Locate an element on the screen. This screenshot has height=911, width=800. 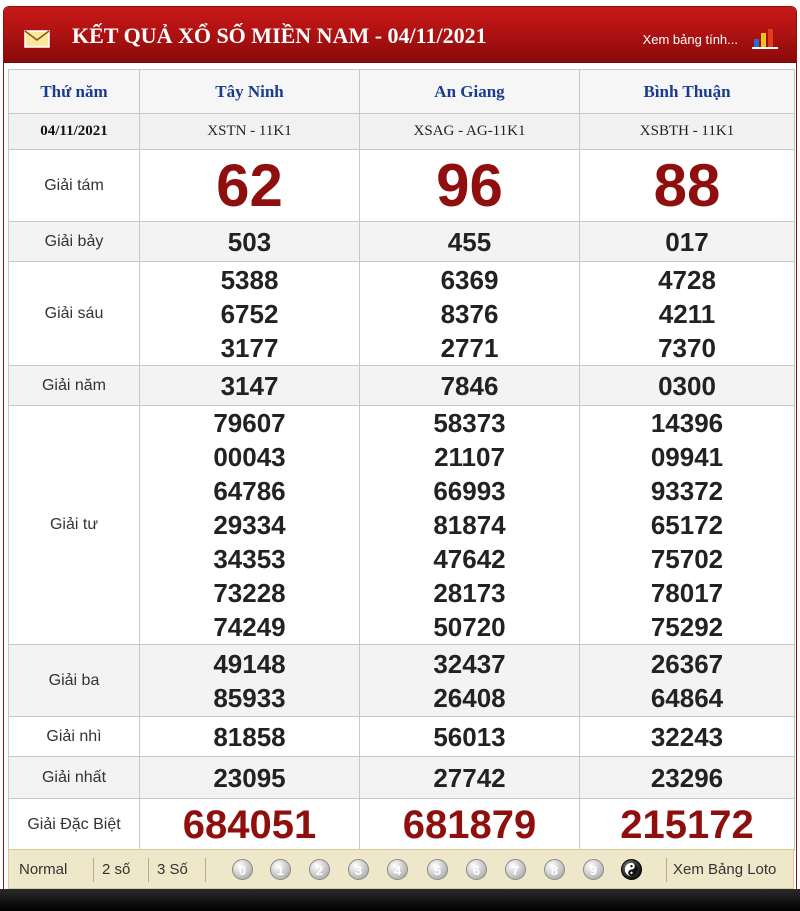
prize-label: Giải bảy is located at coordinates (74, 241).